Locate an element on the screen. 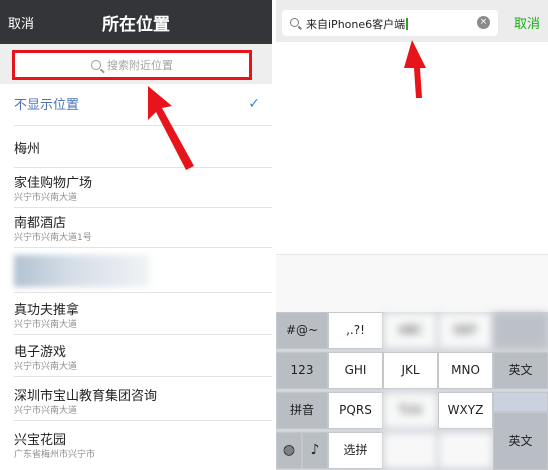 The width and height of the screenshot is (548, 470). key-def: DEF is located at coordinates (465, 330).